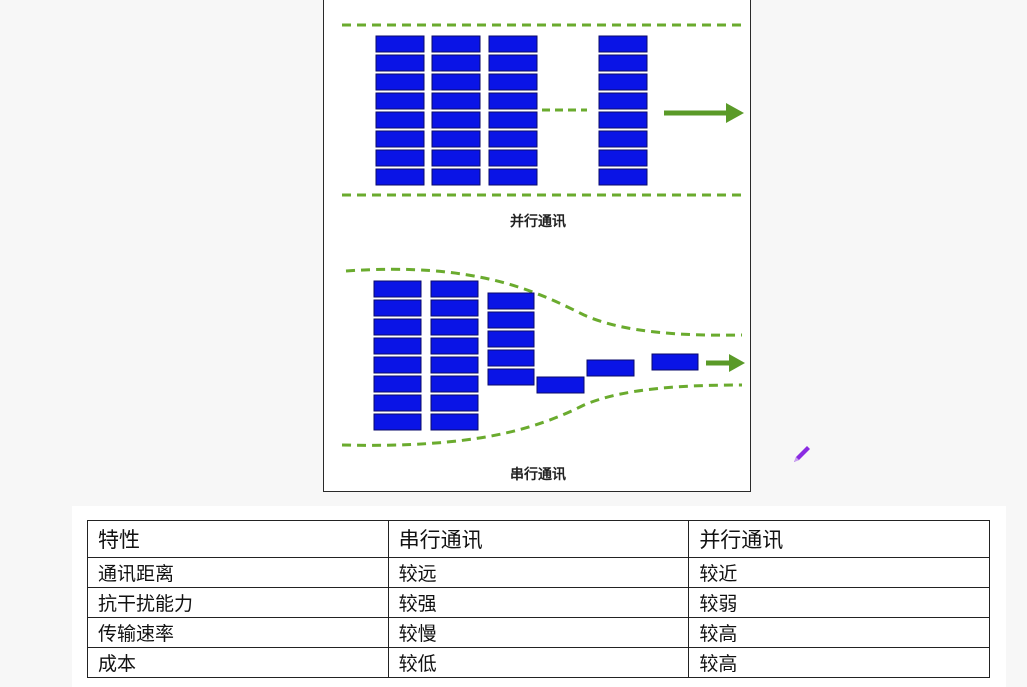  What do you see at coordinates (538, 475) in the screenshot?
I see `serial-caption: 串行通讯` at bounding box center [538, 475].